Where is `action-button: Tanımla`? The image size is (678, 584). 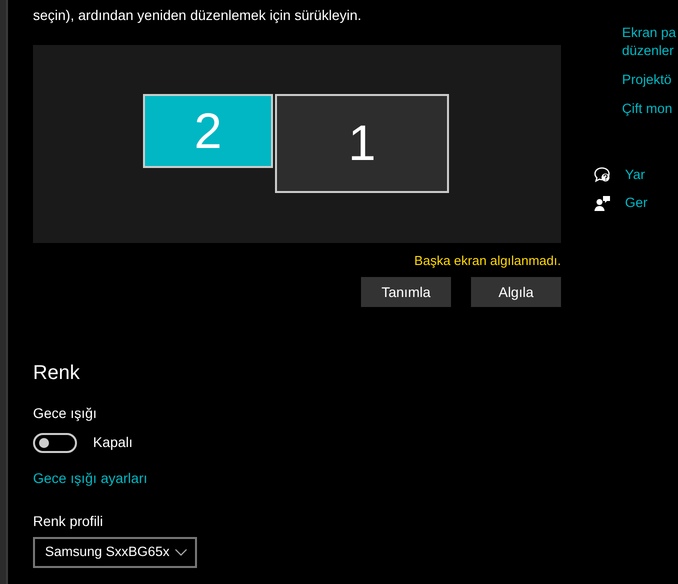 action-button: Tanımla is located at coordinates (406, 292).